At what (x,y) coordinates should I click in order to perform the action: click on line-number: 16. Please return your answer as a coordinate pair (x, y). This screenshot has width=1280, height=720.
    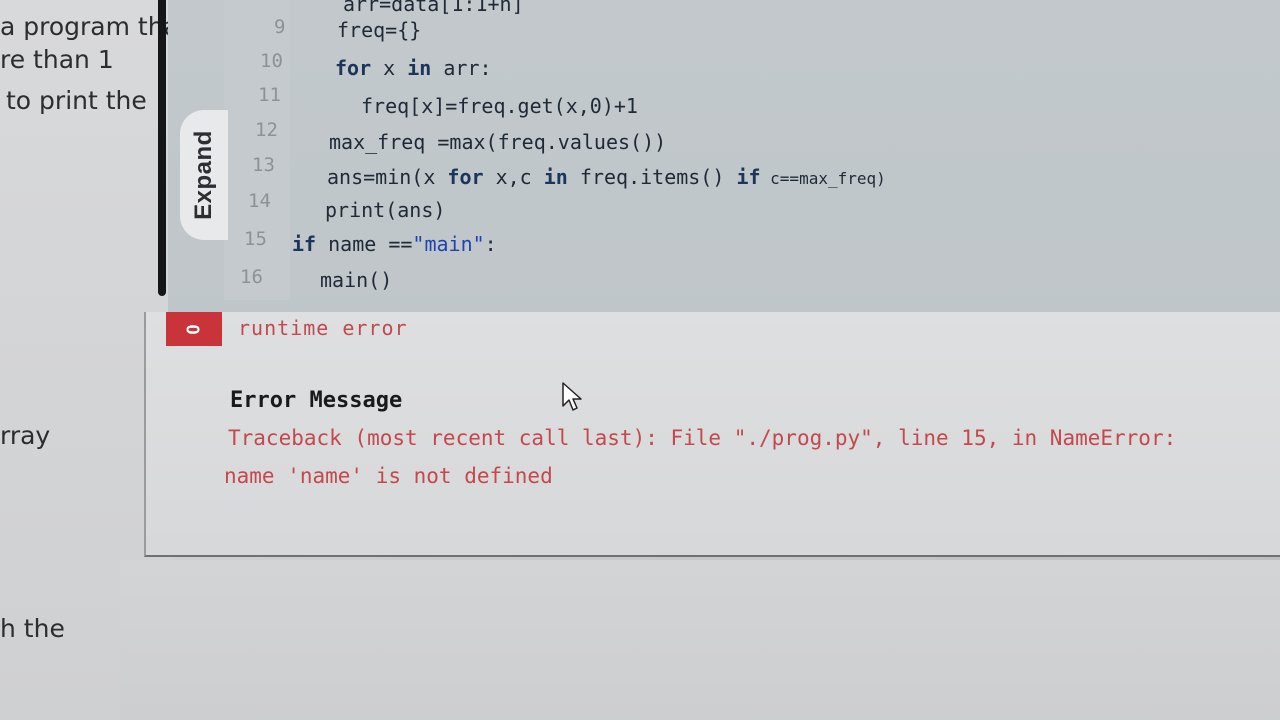
    Looking at the image, I should click on (251, 277).